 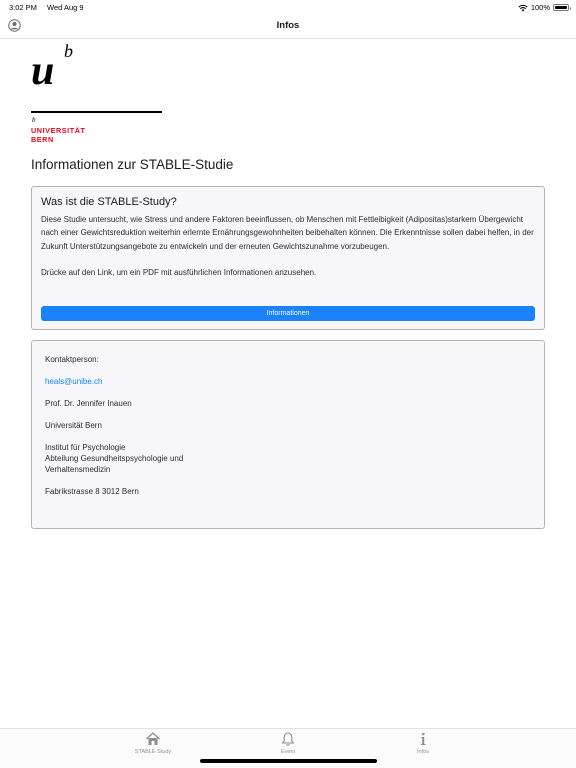 I want to click on logo-line, so click(x=96, y=112).